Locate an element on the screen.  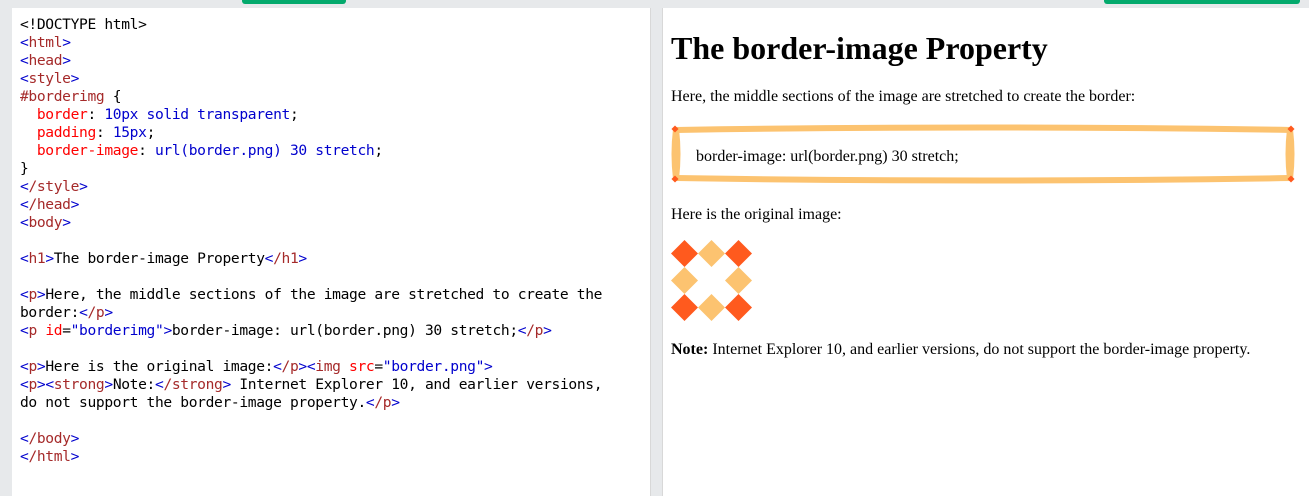
border-left-stripe is located at coordinates (676, 154).